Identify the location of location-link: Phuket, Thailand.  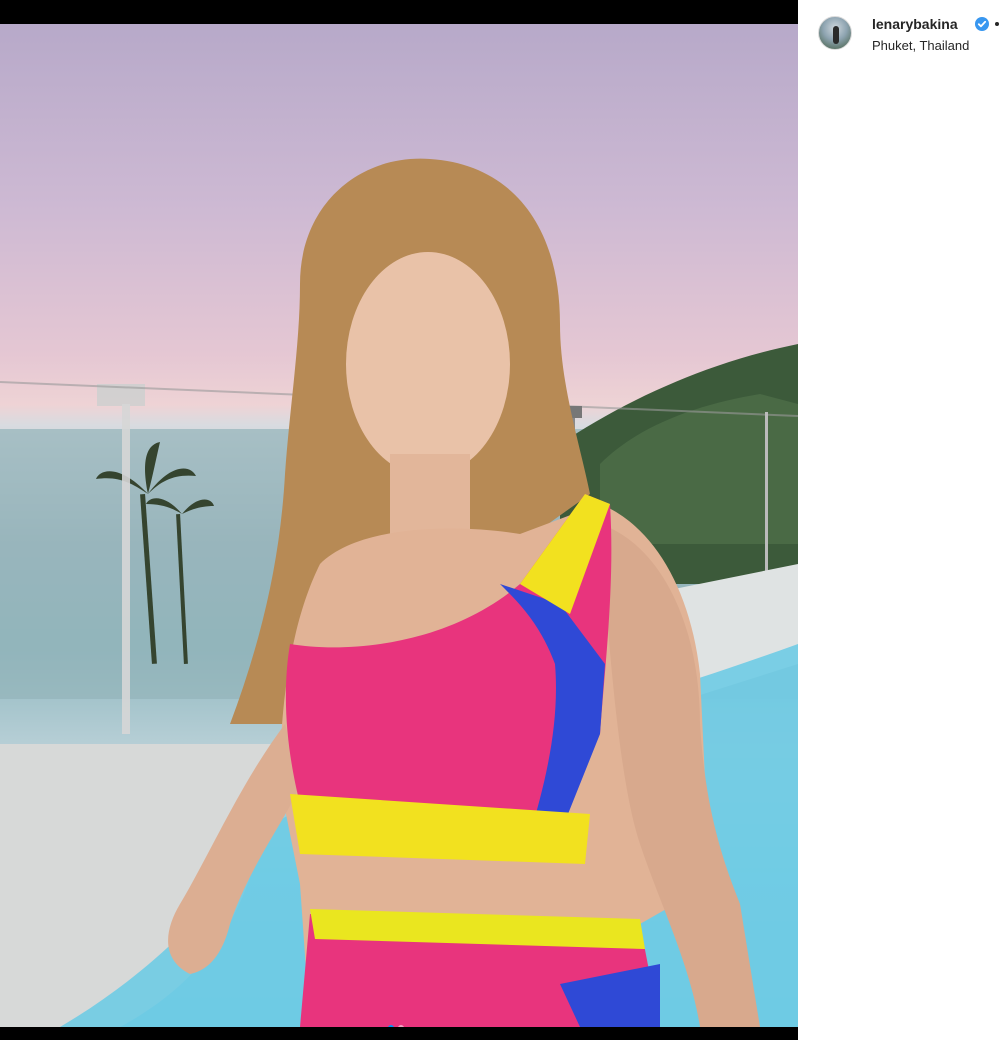
(920, 45).